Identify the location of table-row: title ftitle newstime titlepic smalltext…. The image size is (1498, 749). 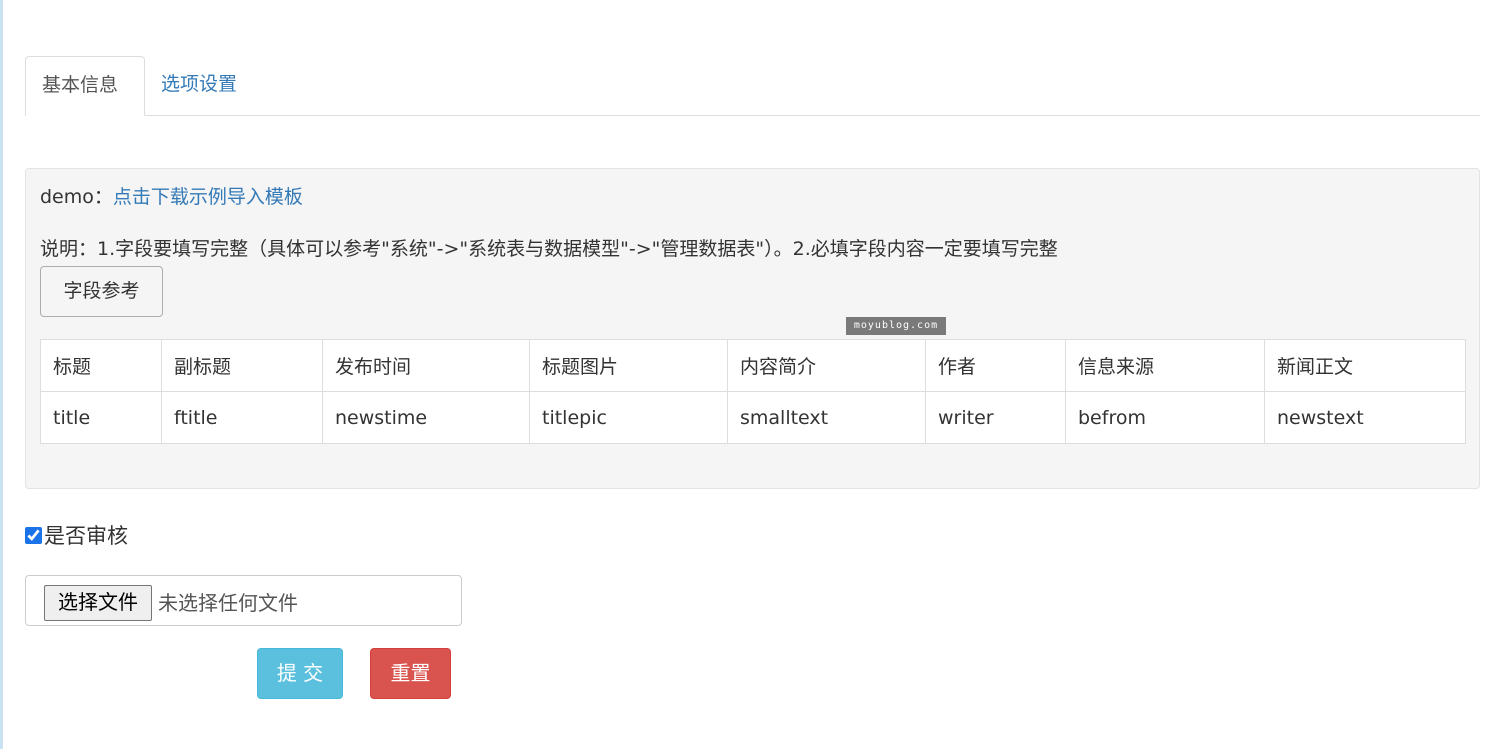
(753, 417).